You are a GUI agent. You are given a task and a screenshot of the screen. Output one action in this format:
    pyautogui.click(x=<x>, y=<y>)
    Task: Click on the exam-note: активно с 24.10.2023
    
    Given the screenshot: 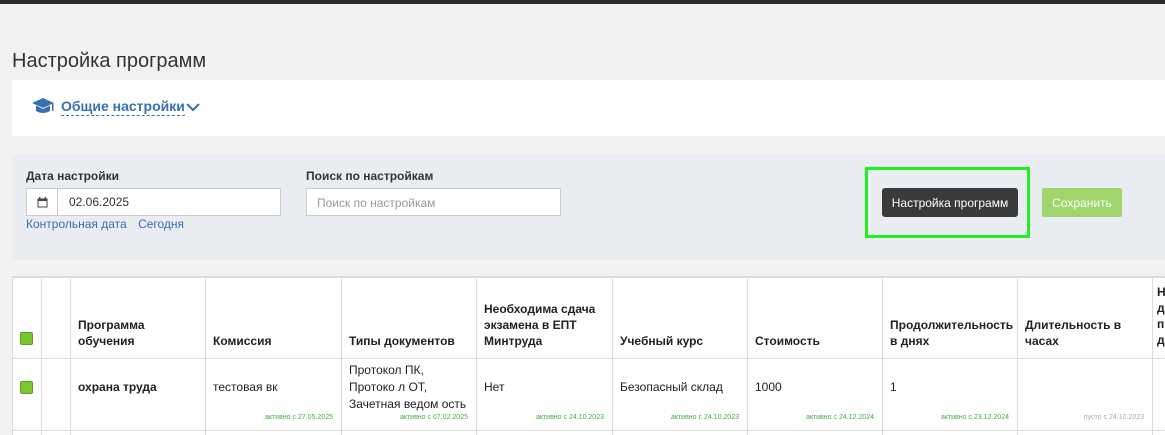 What is the action you would take?
    pyautogui.click(x=569, y=417)
    